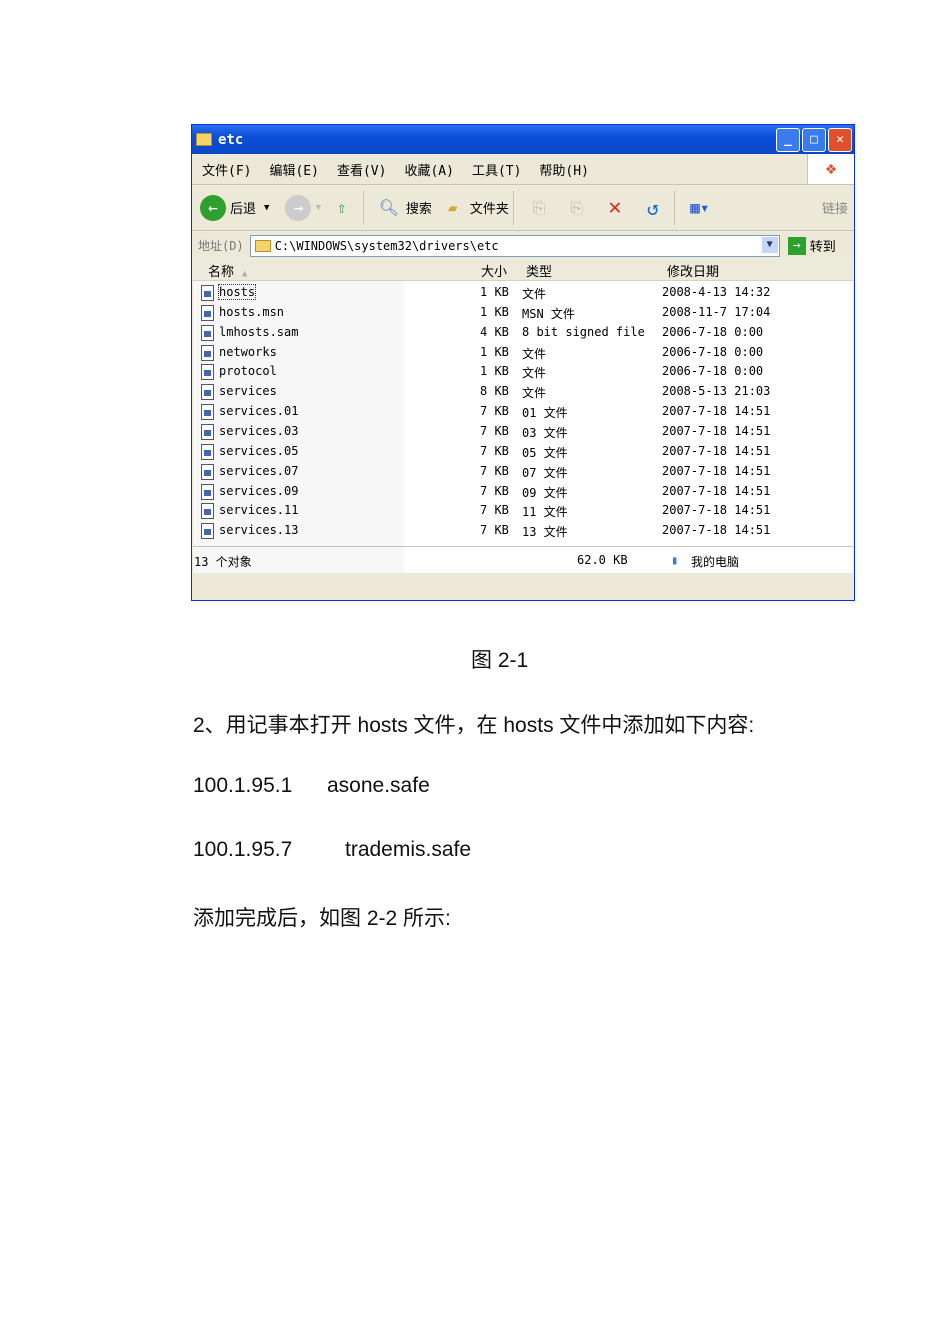 The image size is (950, 1344). Describe the element at coordinates (514, 245) in the screenshot. I see `address-input: C:\WINDOWS\system32\drivers\etc ▼` at that location.